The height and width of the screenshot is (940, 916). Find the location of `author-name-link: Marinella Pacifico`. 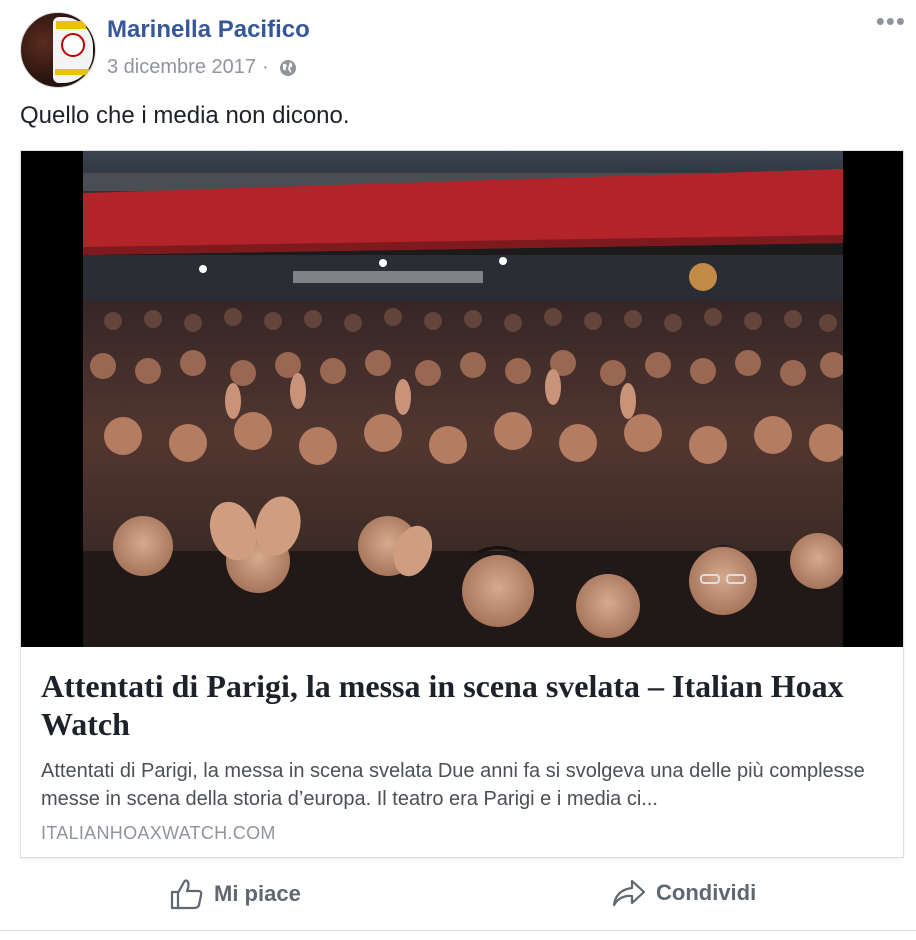

author-name-link: Marinella Pacifico is located at coordinates (208, 30).